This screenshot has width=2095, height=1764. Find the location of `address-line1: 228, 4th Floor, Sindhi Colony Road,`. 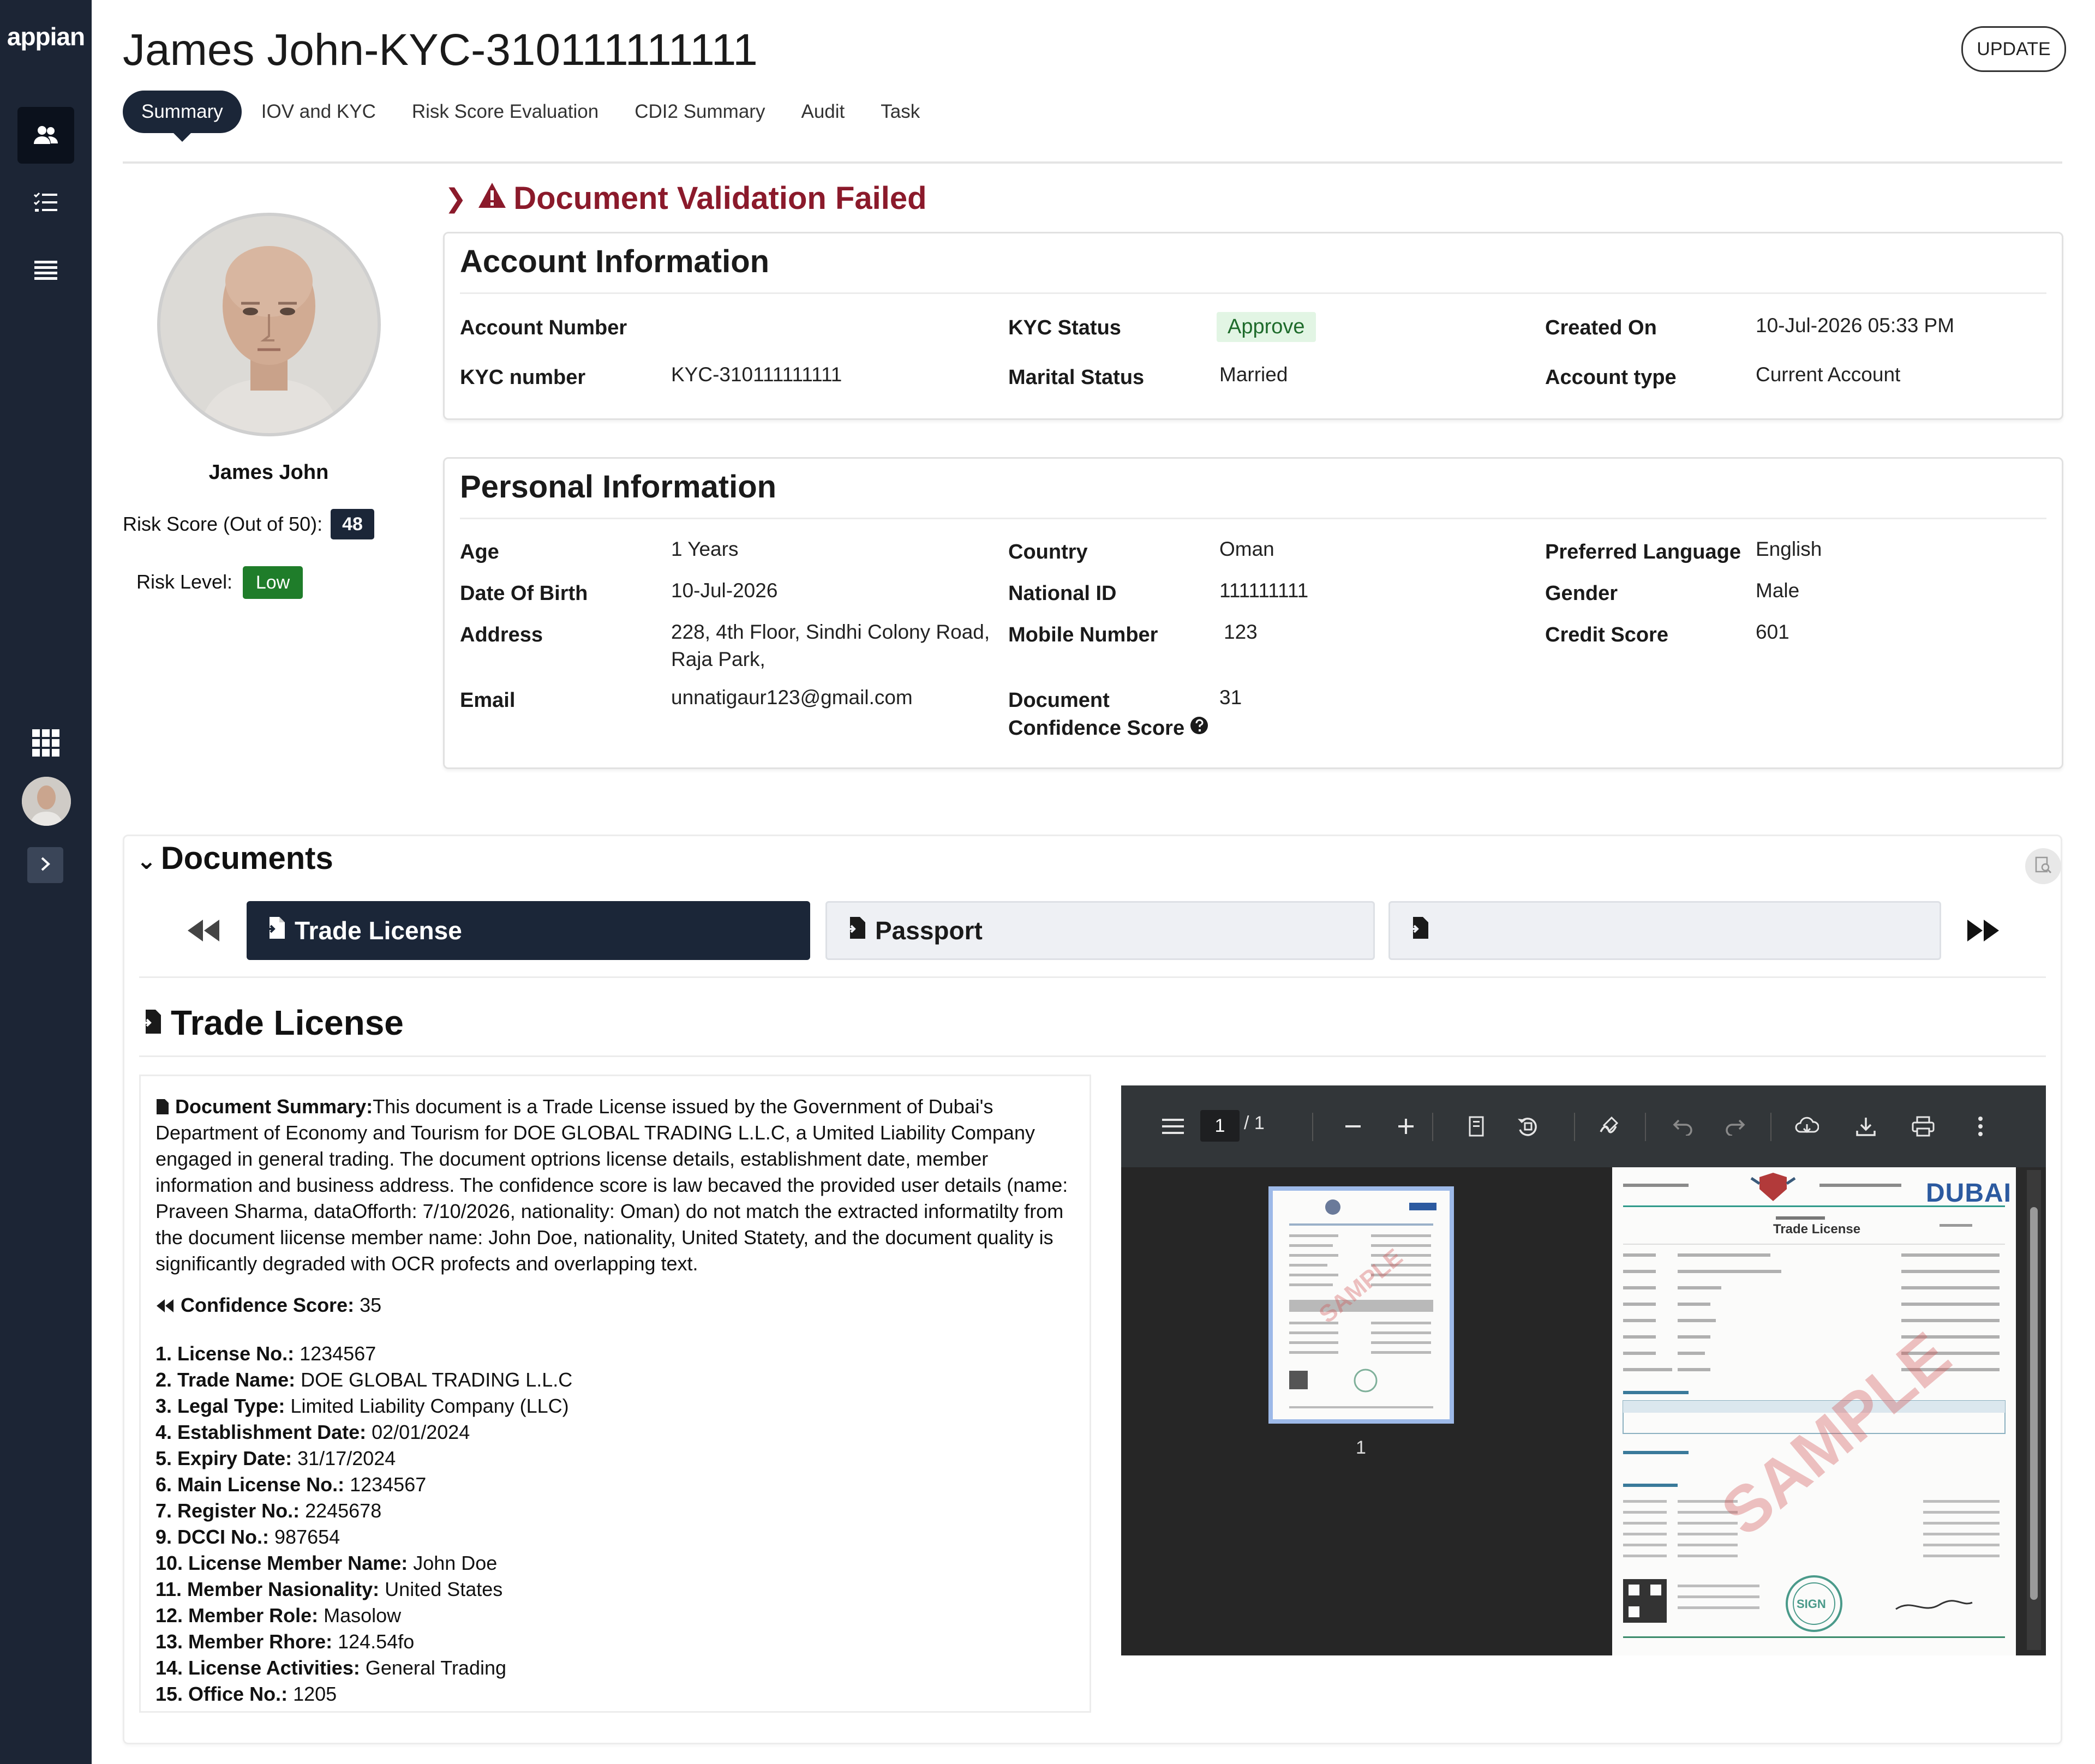

address-line1: 228, 4th Floor, Sindhi Colony Road, is located at coordinates (830, 632).